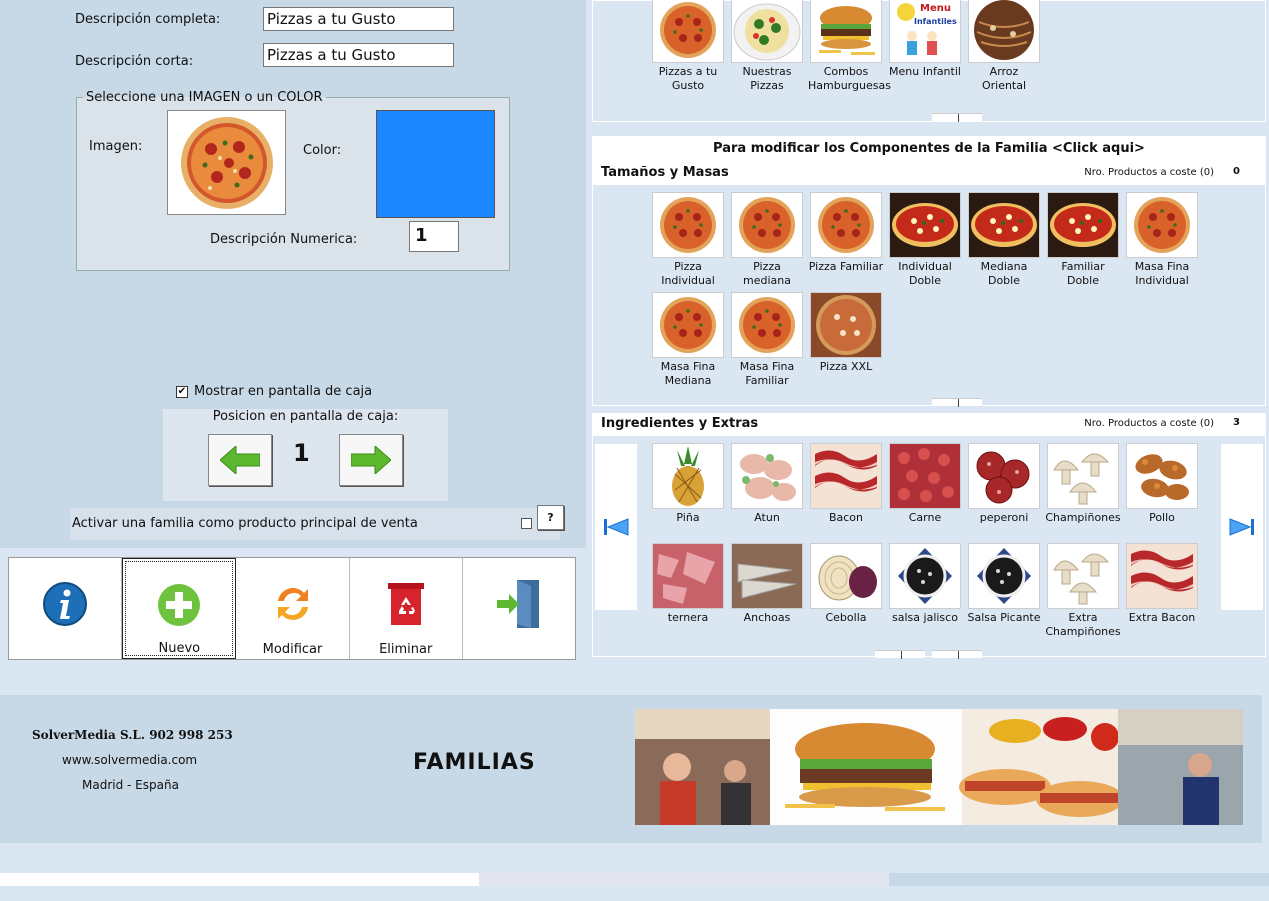 Image resolution: width=1269 pixels, height=901 pixels. Describe the element at coordinates (65, 604) in the screenshot. I see `info-icon` at that location.